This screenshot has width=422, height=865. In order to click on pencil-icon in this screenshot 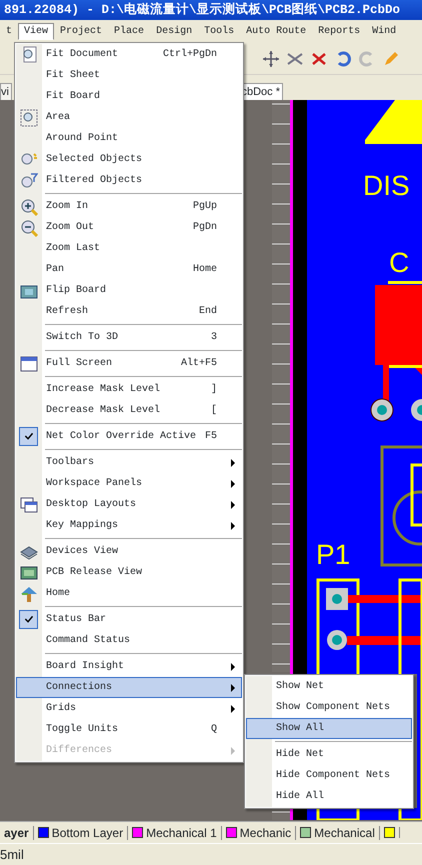, I will do `click(391, 59)`.